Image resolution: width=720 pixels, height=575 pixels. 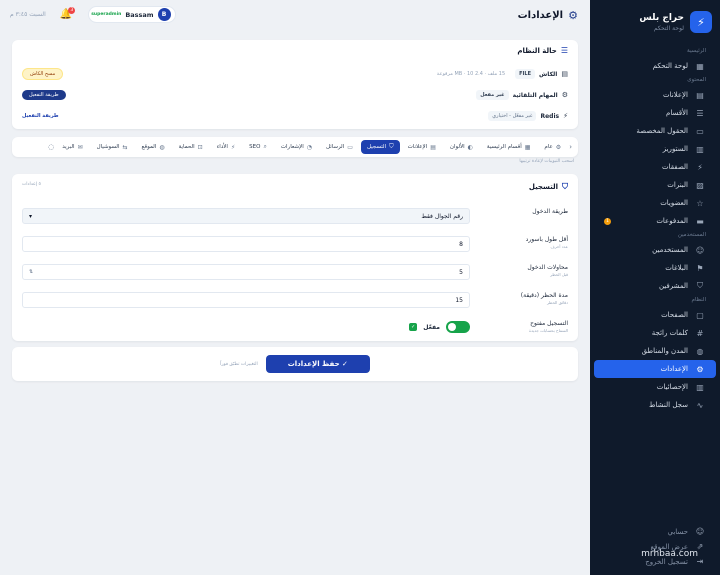 I want to click on registration-toggle, so click(x=458, y=327).